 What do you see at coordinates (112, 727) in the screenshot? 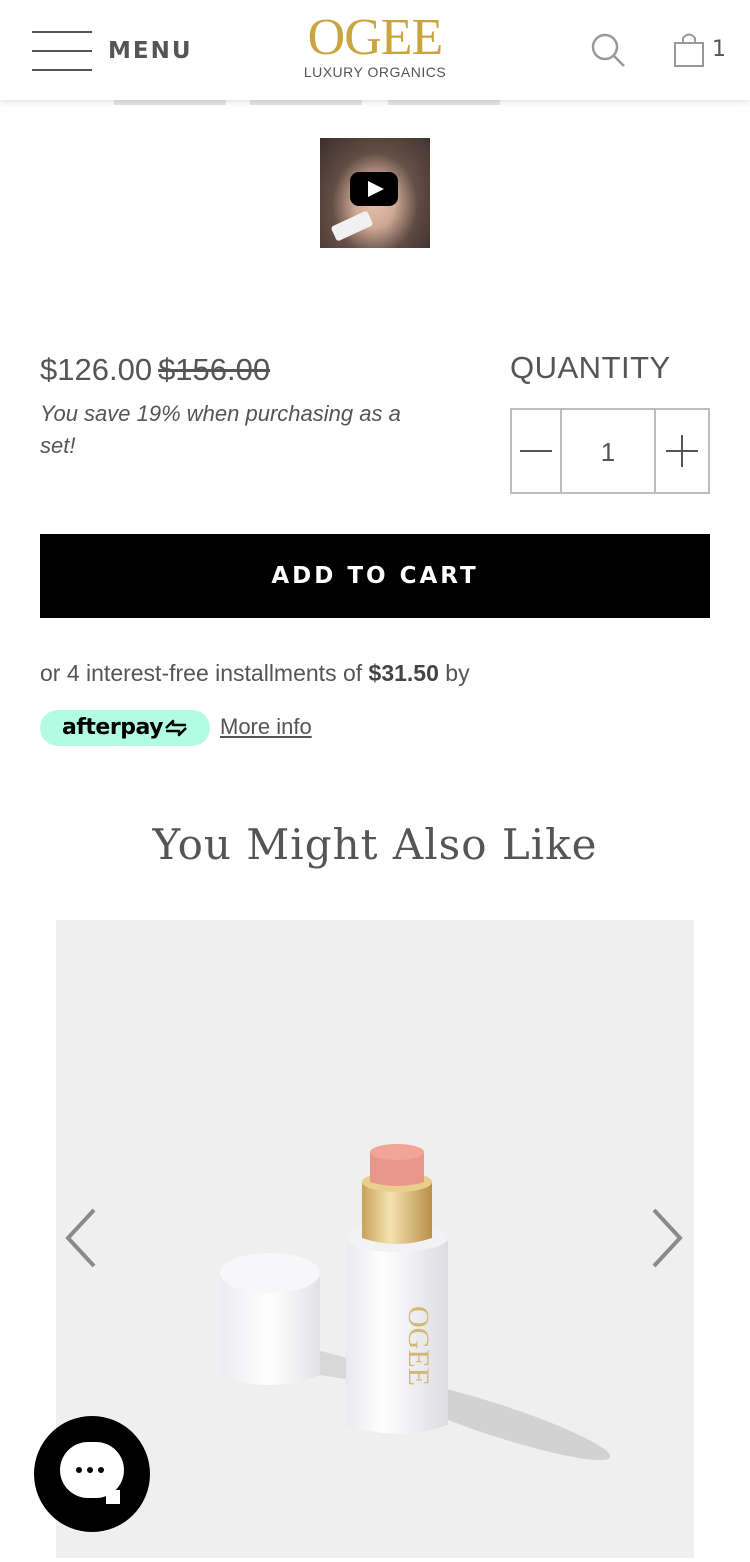
I see `afterpay-wordmark: afterpay` at bounding box center [112, 727].